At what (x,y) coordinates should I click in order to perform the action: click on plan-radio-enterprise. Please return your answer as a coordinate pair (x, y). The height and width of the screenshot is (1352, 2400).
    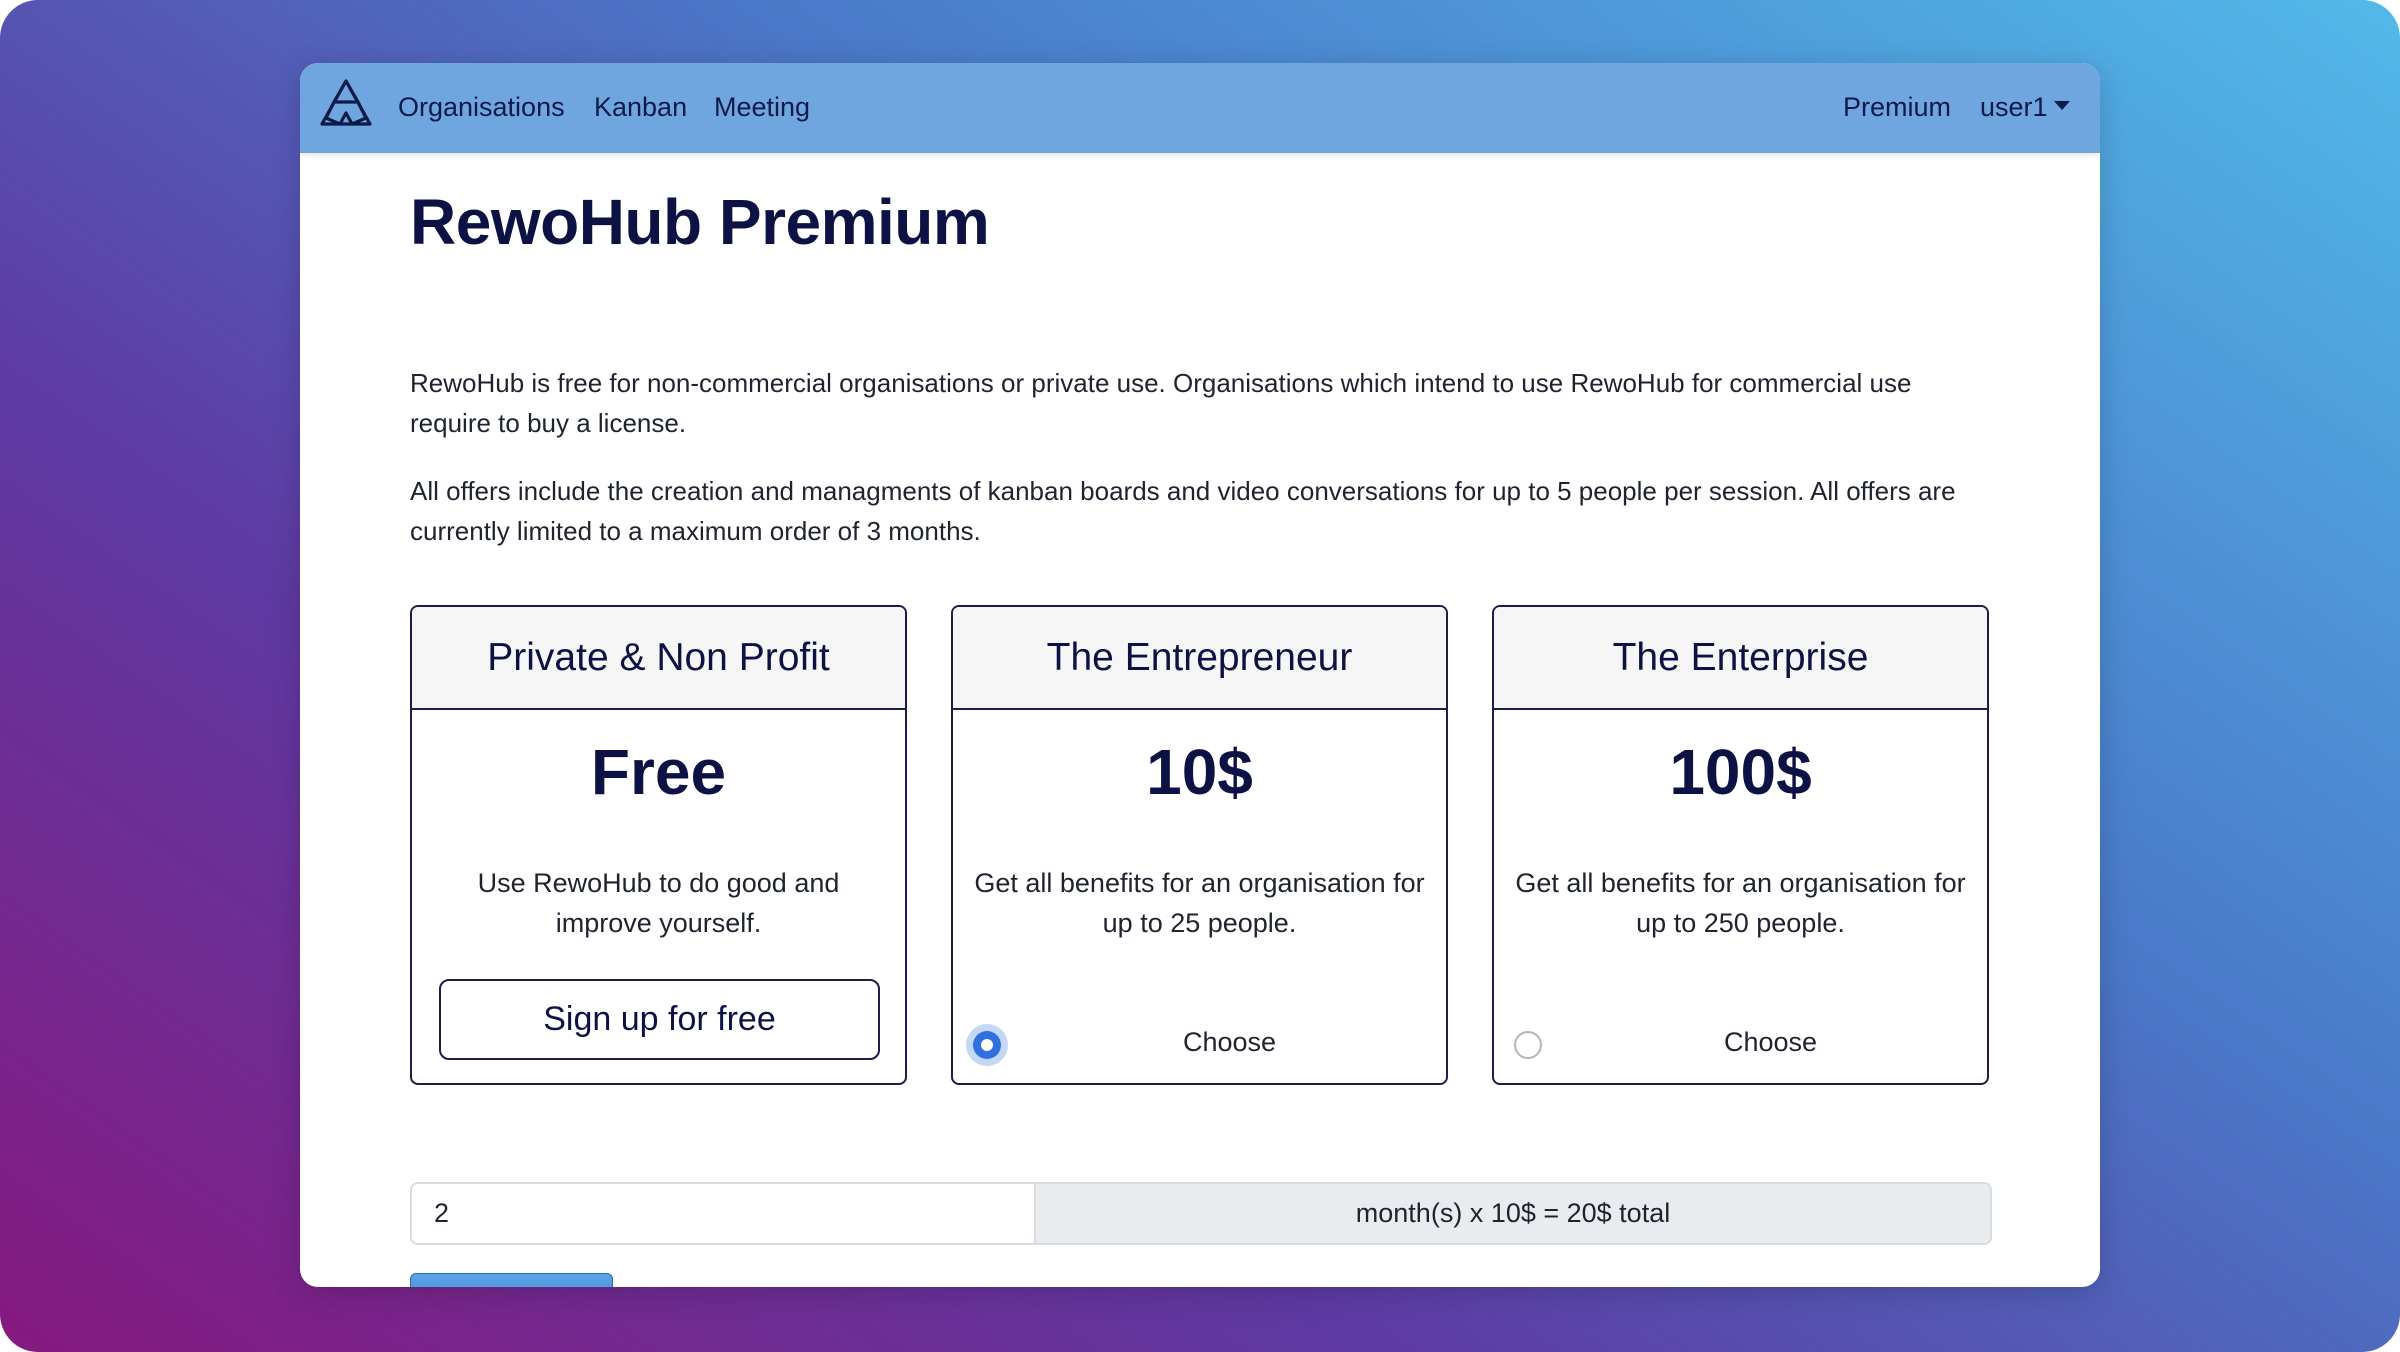
    Looking at the image, I should click on (1528, 1045).